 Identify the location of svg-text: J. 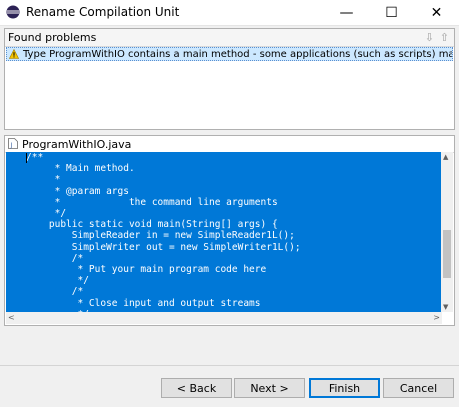
(11, 145).